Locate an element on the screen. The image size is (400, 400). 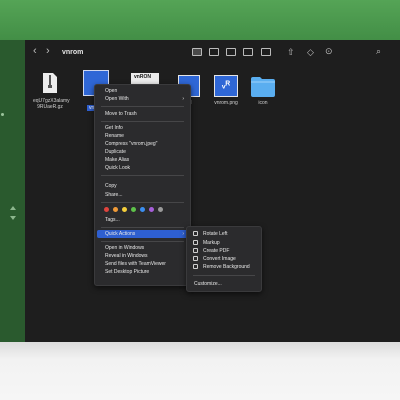
zip-file-icon is located at coordinates (50, 83).